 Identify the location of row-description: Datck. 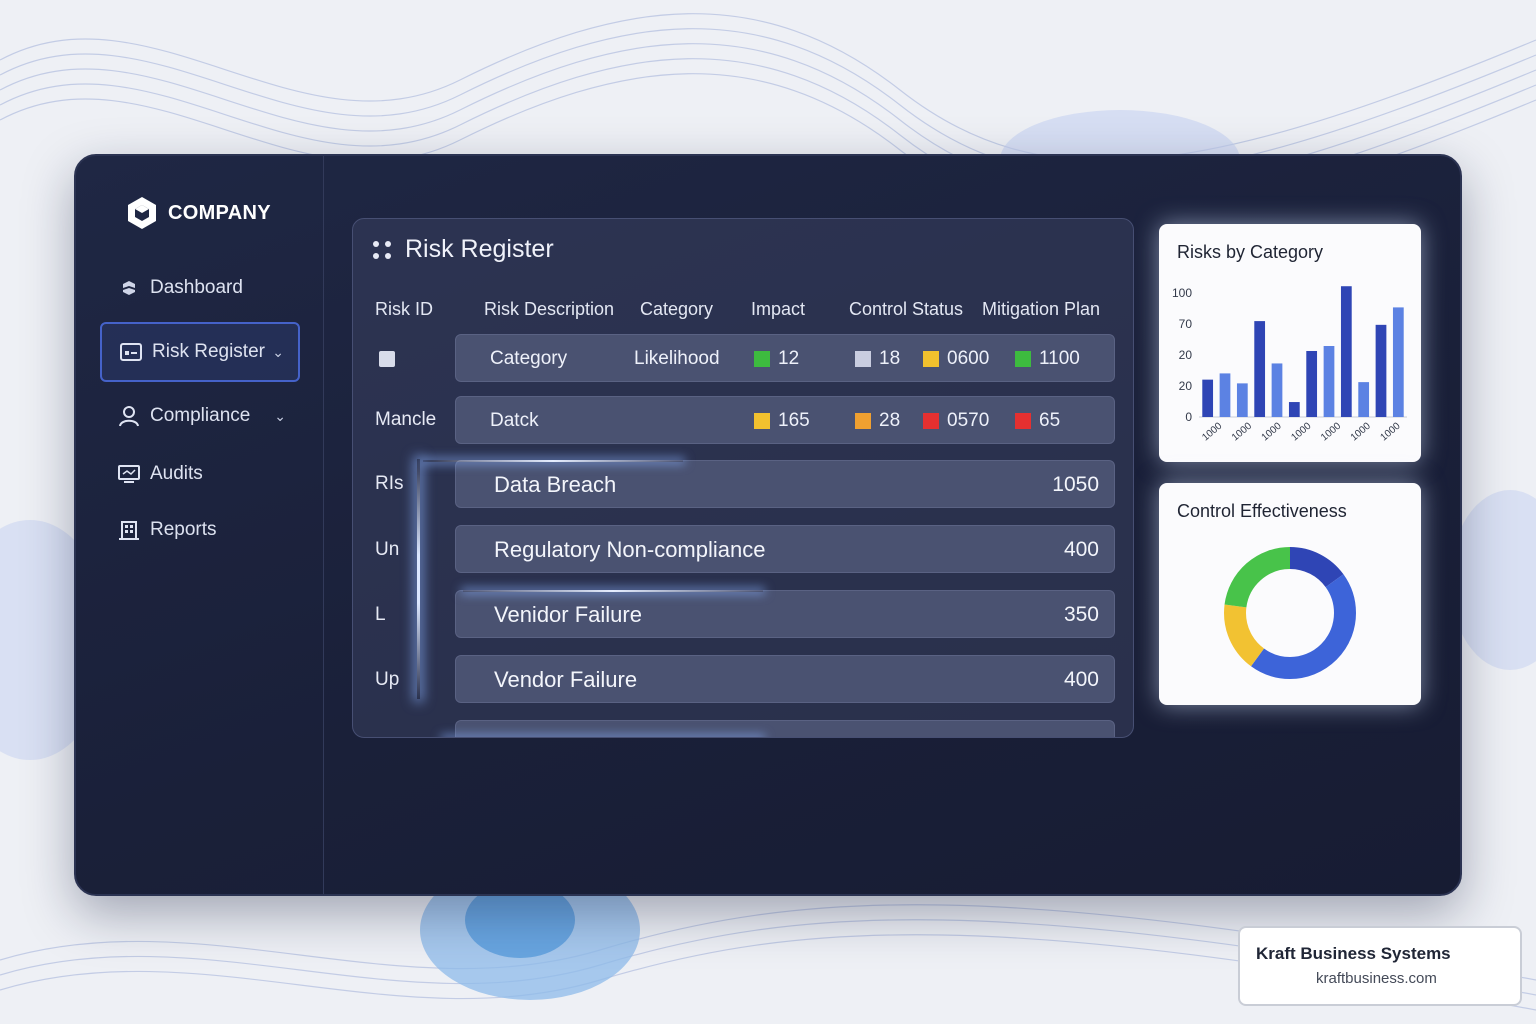
(514, 420).